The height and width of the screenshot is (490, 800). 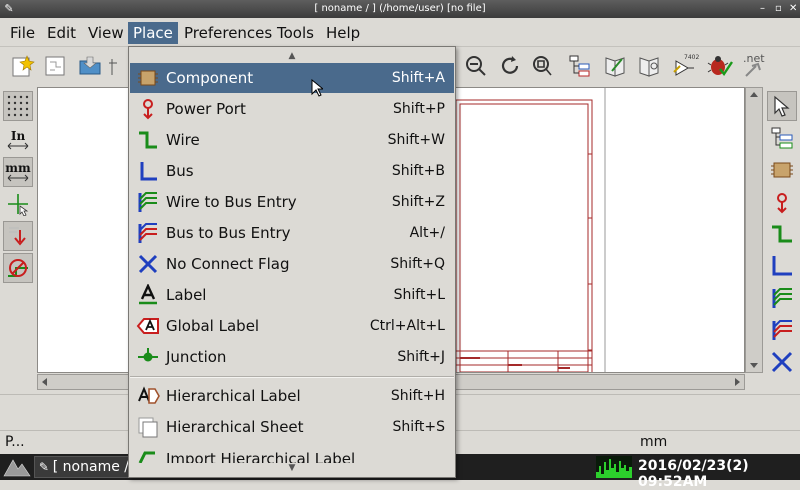 What do you see at coordinates (22, 66) in the screenshot?
I see `new-schematic-icon` at bounding box center [22, 66].